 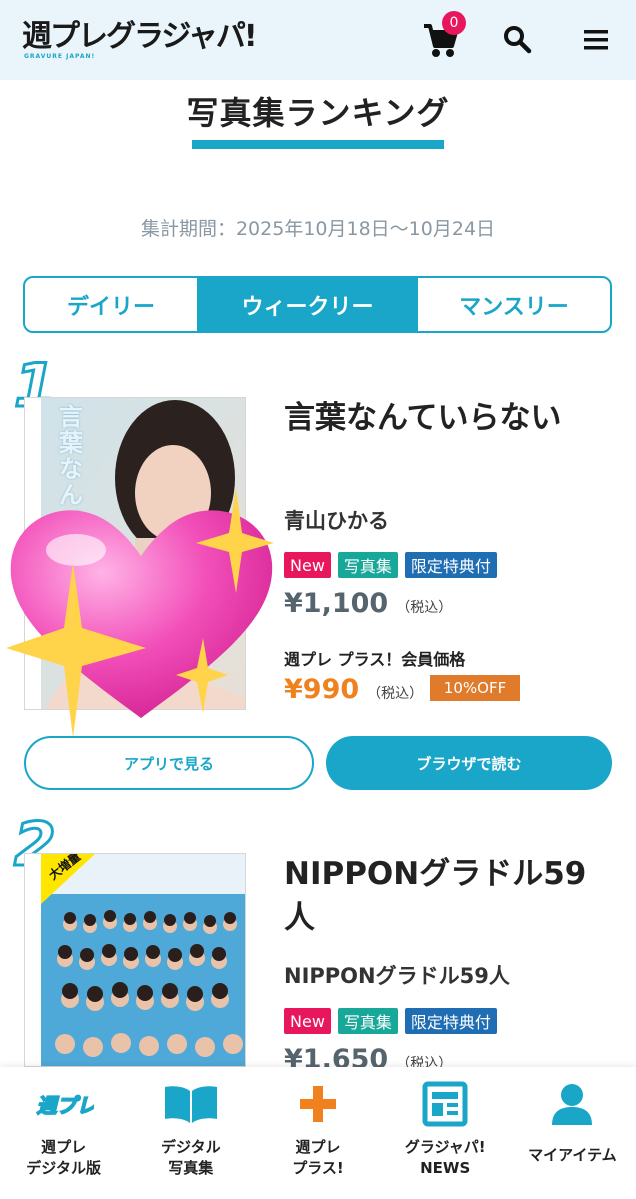 I want to click on search-icon, so click(x=518, y=40).